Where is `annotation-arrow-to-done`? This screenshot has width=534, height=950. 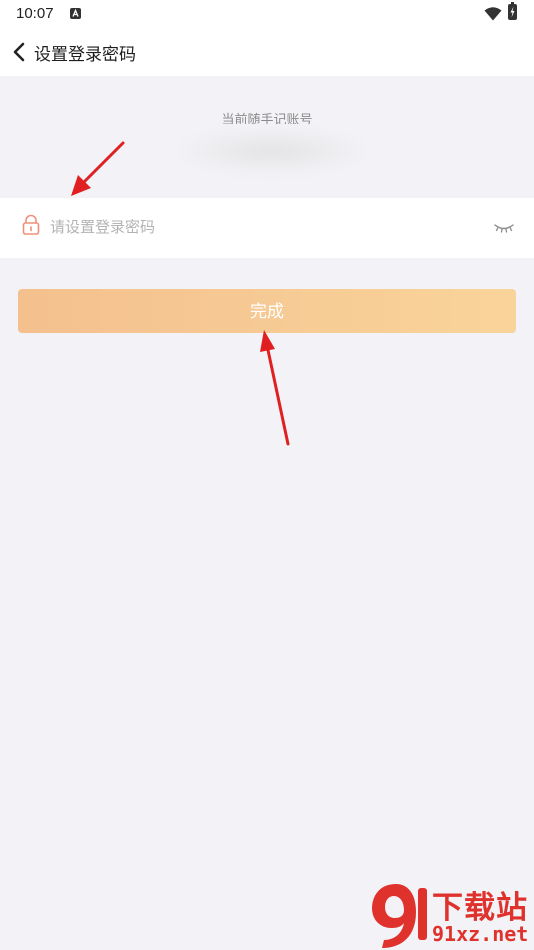 annotation-arrow-to-done is located at coordinates (275, 388).